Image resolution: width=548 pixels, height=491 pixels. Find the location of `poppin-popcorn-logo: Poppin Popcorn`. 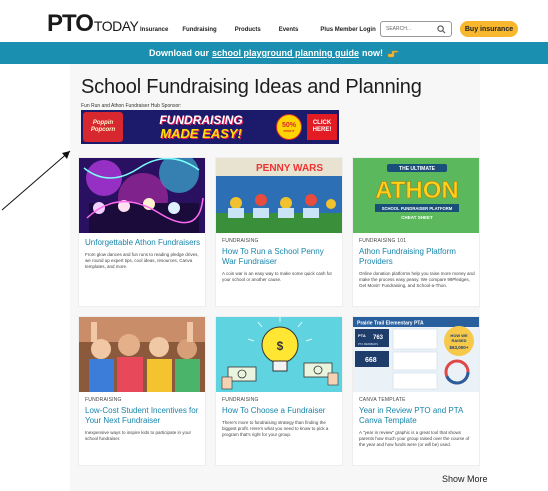

poppin-popcorn-logo: Poppin Popcorn is located at coordinates (103, 127).